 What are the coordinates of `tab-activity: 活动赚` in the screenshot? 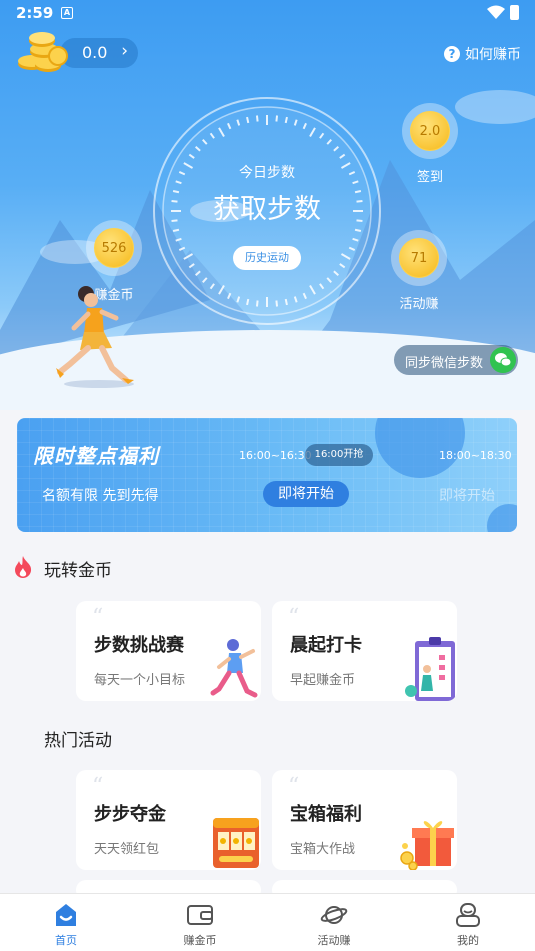 It's located at (334, 922).